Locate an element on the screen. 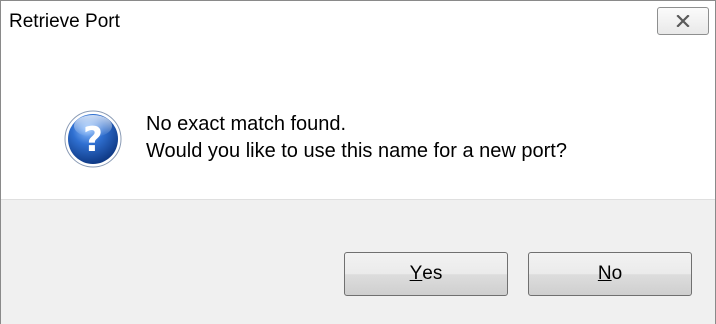  title-bar: Retrieve Port is located at coordinates (358, 22).